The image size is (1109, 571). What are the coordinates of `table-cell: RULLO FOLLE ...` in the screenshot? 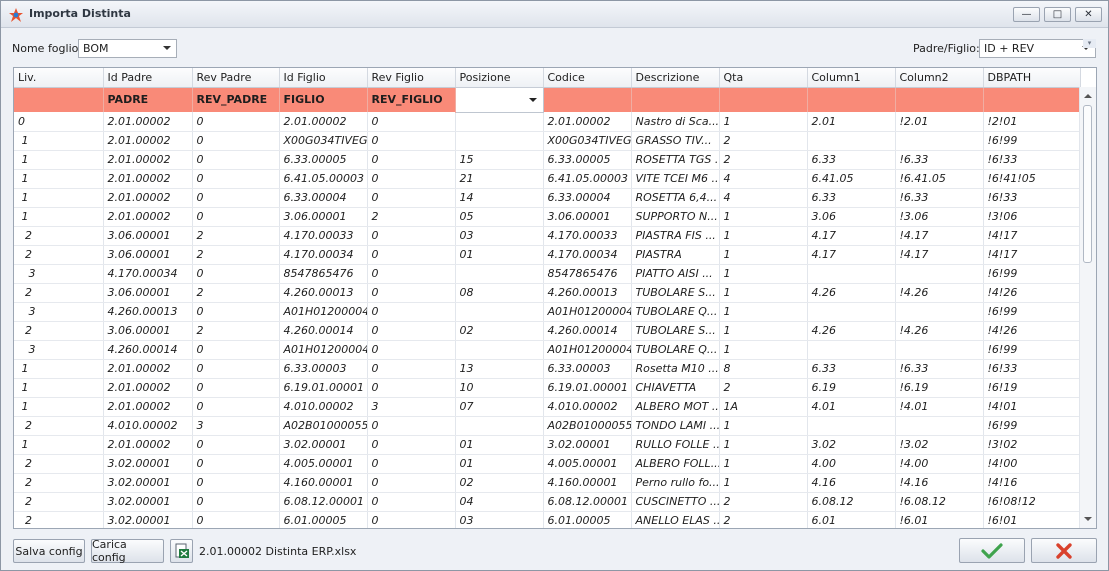 It's located at (675, 445).